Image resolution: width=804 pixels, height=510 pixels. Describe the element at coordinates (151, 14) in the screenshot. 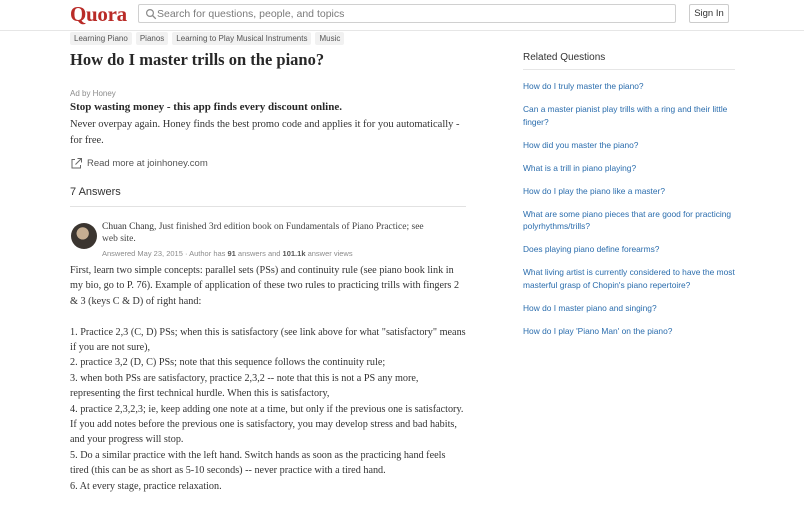

I see `search-icon` at that location.